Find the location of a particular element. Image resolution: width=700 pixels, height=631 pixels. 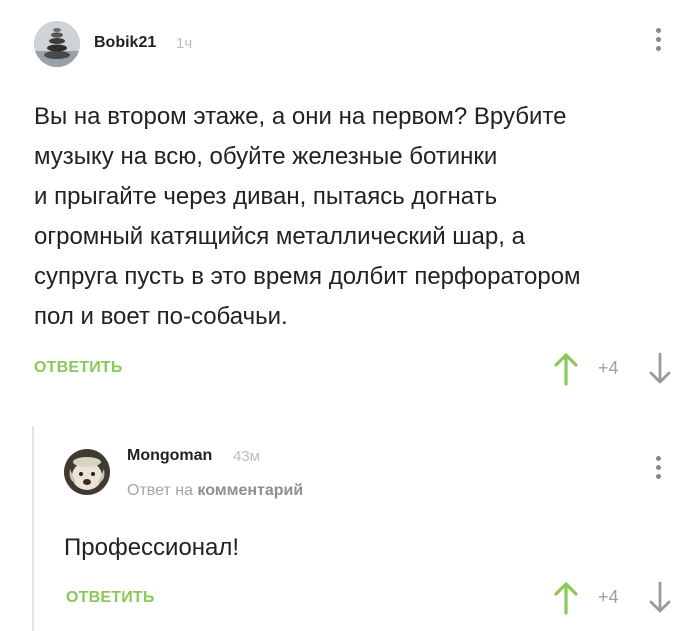

comment-text-line: и прыгайте через диван, пытаясь догнать is located at coordinates (266, 196).